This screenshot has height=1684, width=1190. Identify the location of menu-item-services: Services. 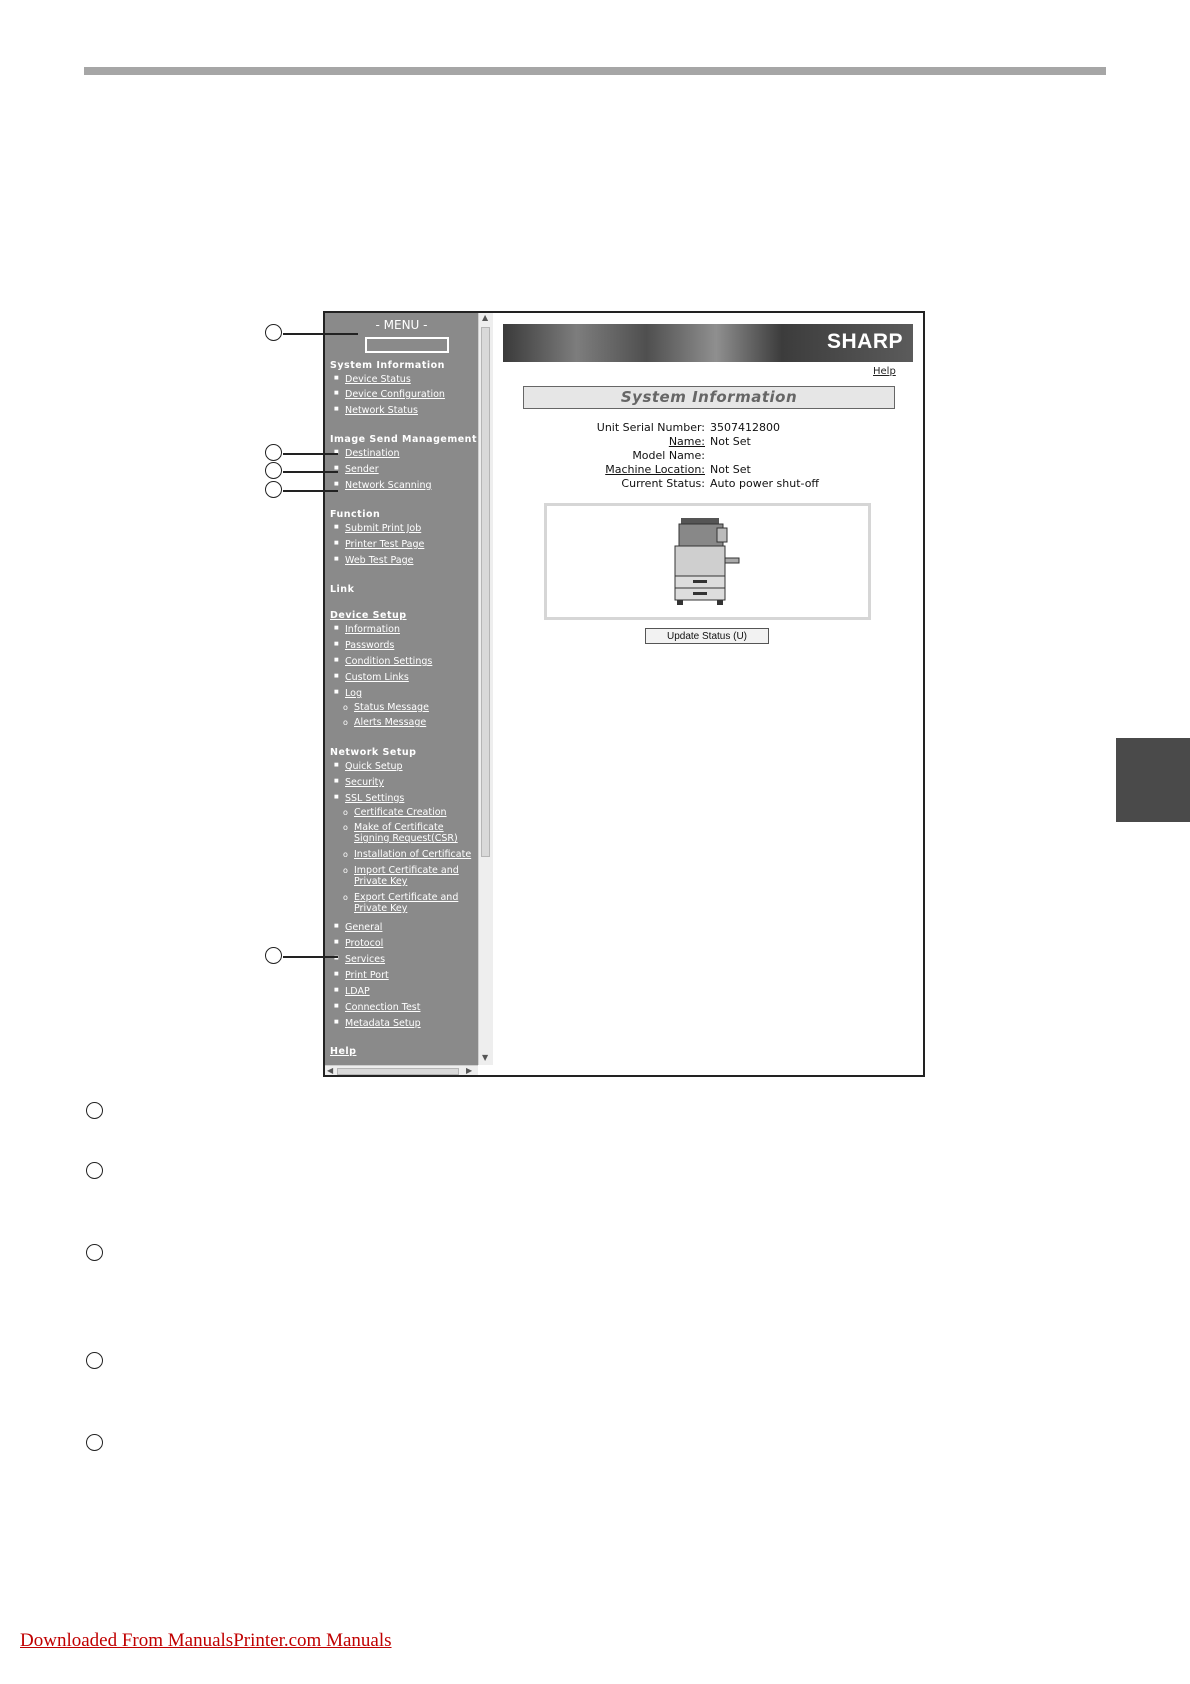
(359, 959).